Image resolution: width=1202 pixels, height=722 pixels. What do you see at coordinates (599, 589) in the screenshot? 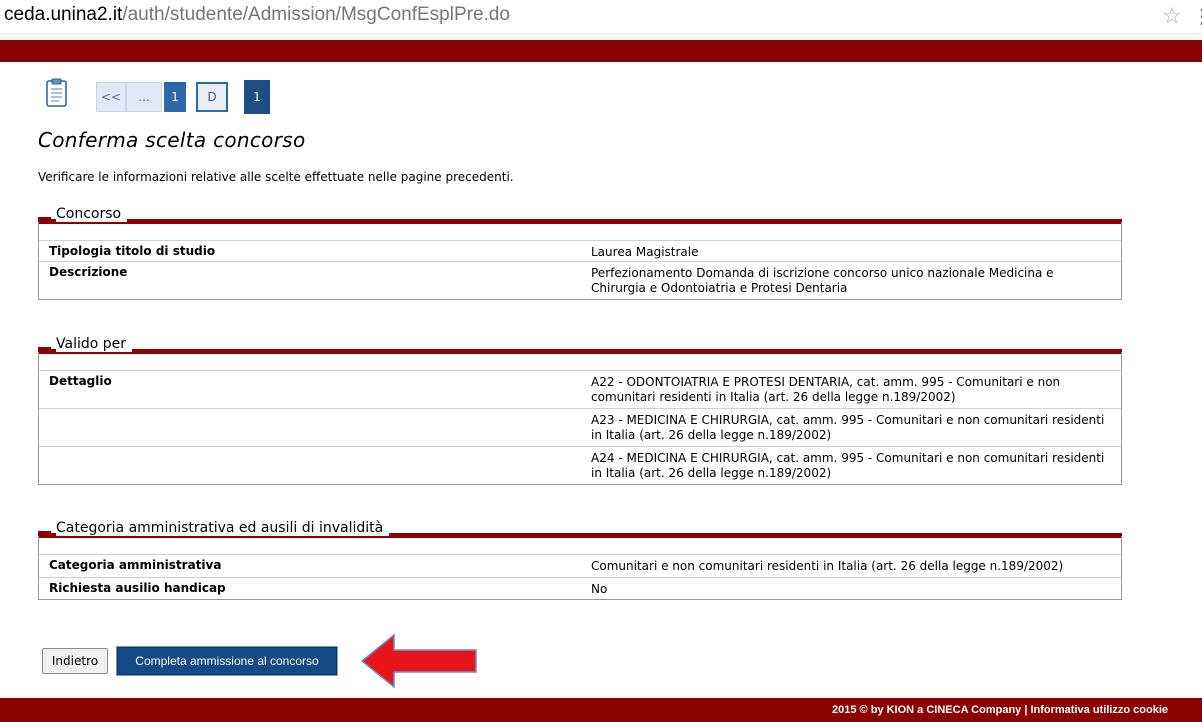
I see `row-value: No` at bounding box center [599, 589].